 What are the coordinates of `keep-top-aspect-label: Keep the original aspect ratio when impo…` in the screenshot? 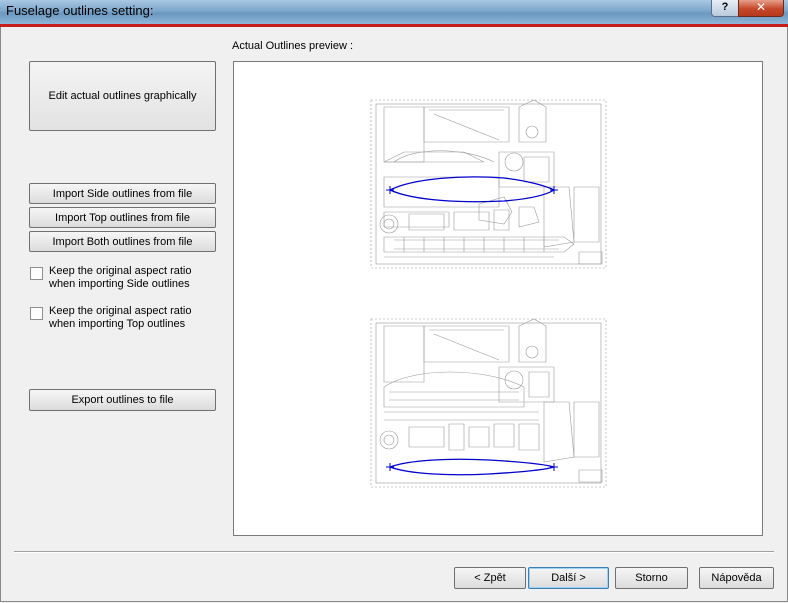 It's located at (134, 318).